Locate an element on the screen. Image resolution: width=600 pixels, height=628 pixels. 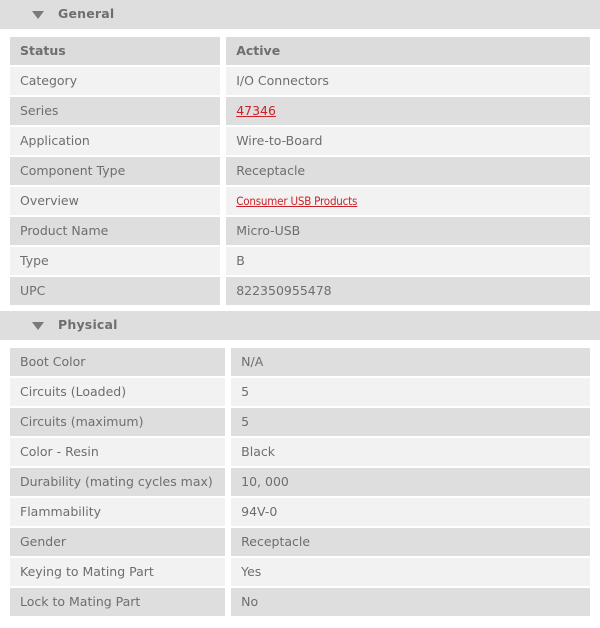
spec-value: No is located at coordinates (410, 602).